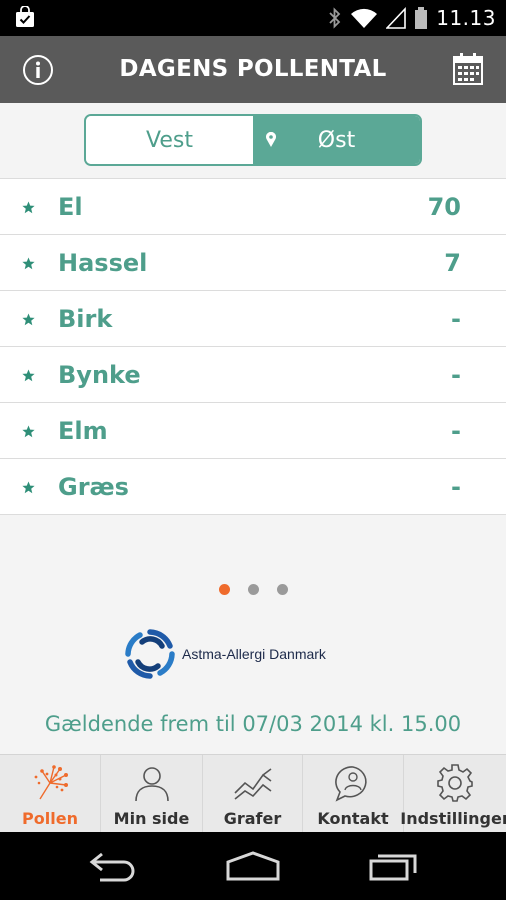 The height and width of the screenshot is (900, 506). I want to click on list-item: Græs -, so click(253, 487).